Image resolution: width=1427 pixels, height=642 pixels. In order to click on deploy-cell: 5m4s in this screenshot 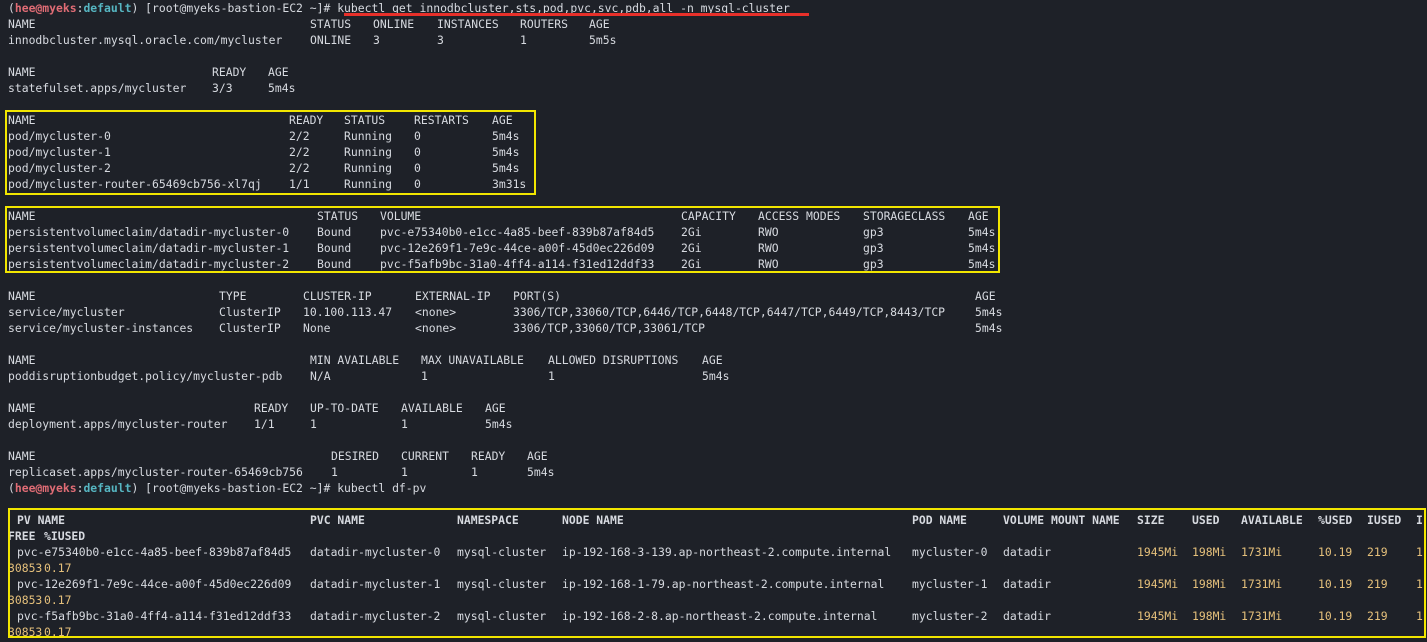, I will do `click(499, 424)`.